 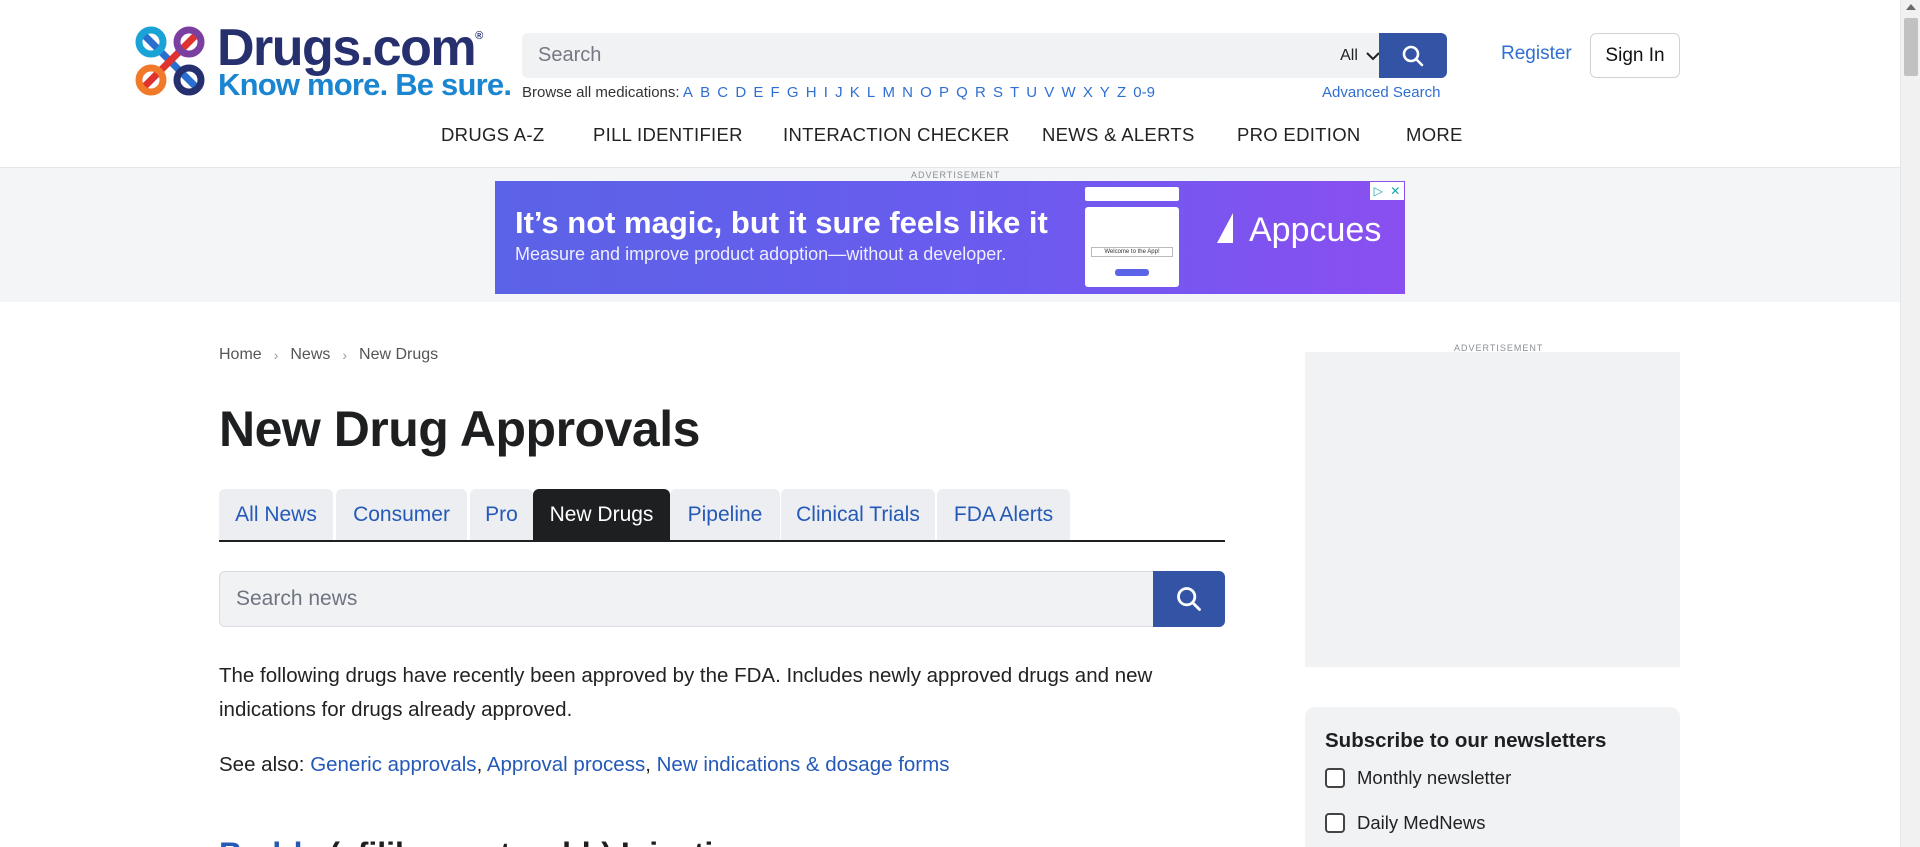 I want to click on article-drug-link: Bodrly, so click(x=269, y=841).